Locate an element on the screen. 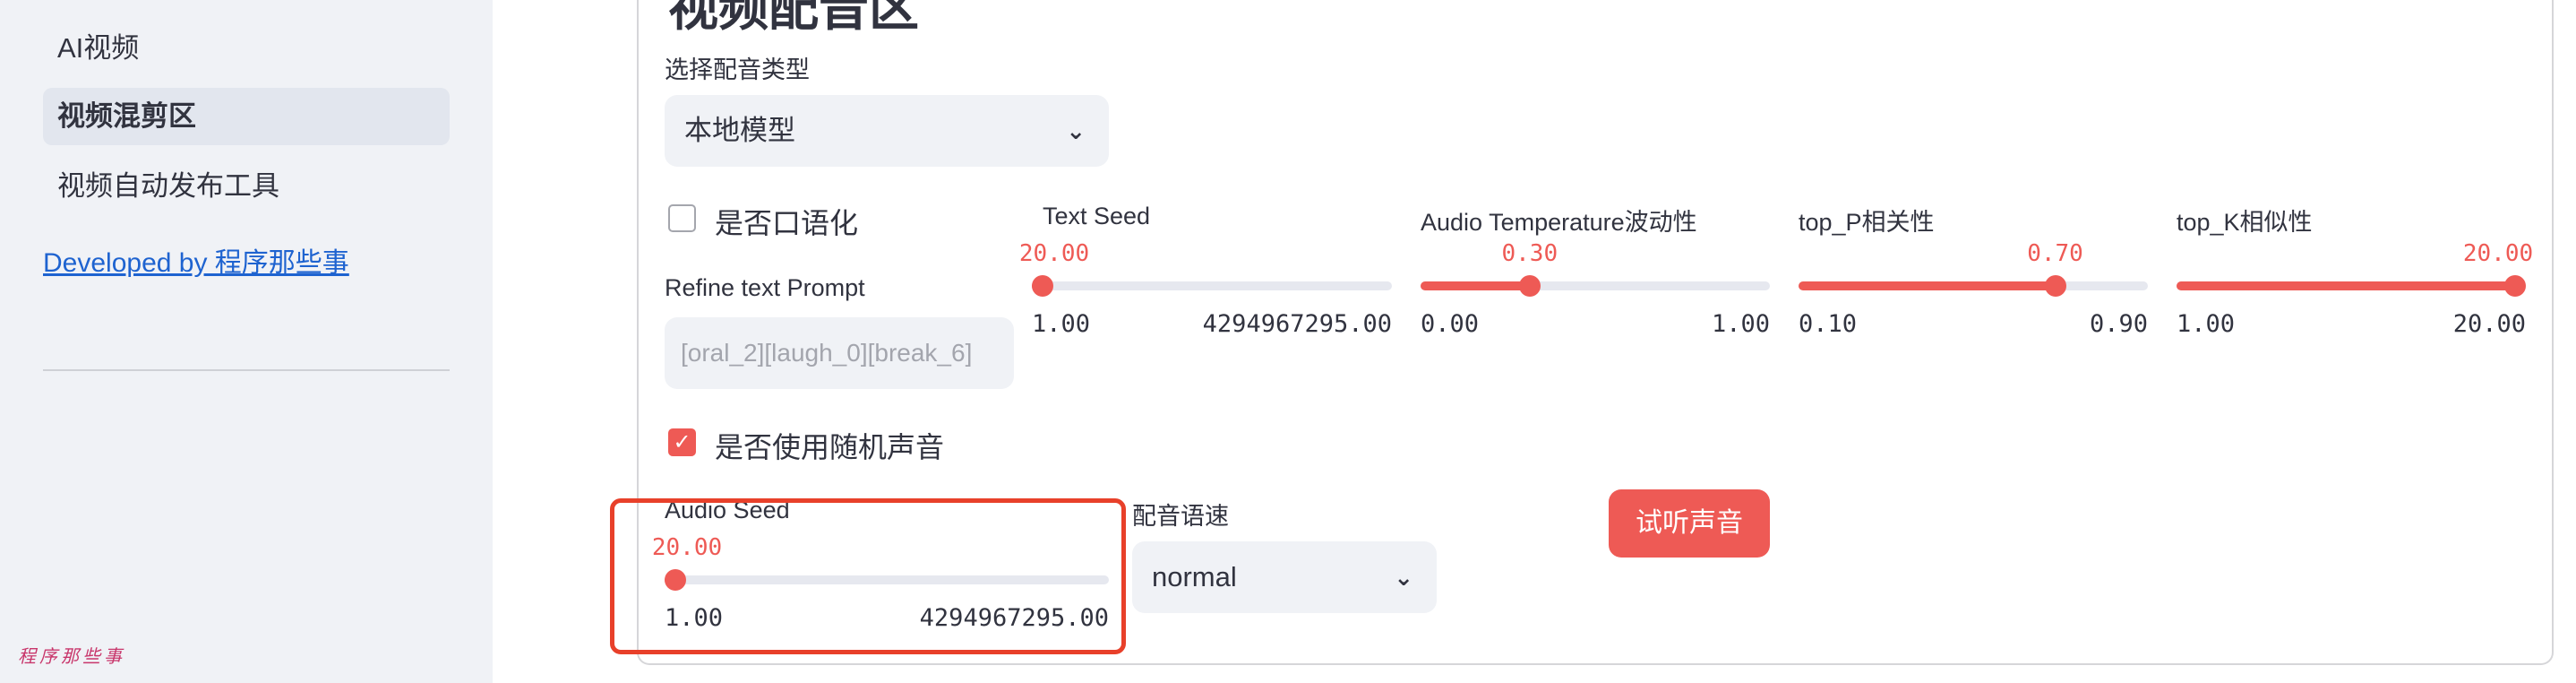  slider-min: 0.00 is located at coordinates (1450, 324).